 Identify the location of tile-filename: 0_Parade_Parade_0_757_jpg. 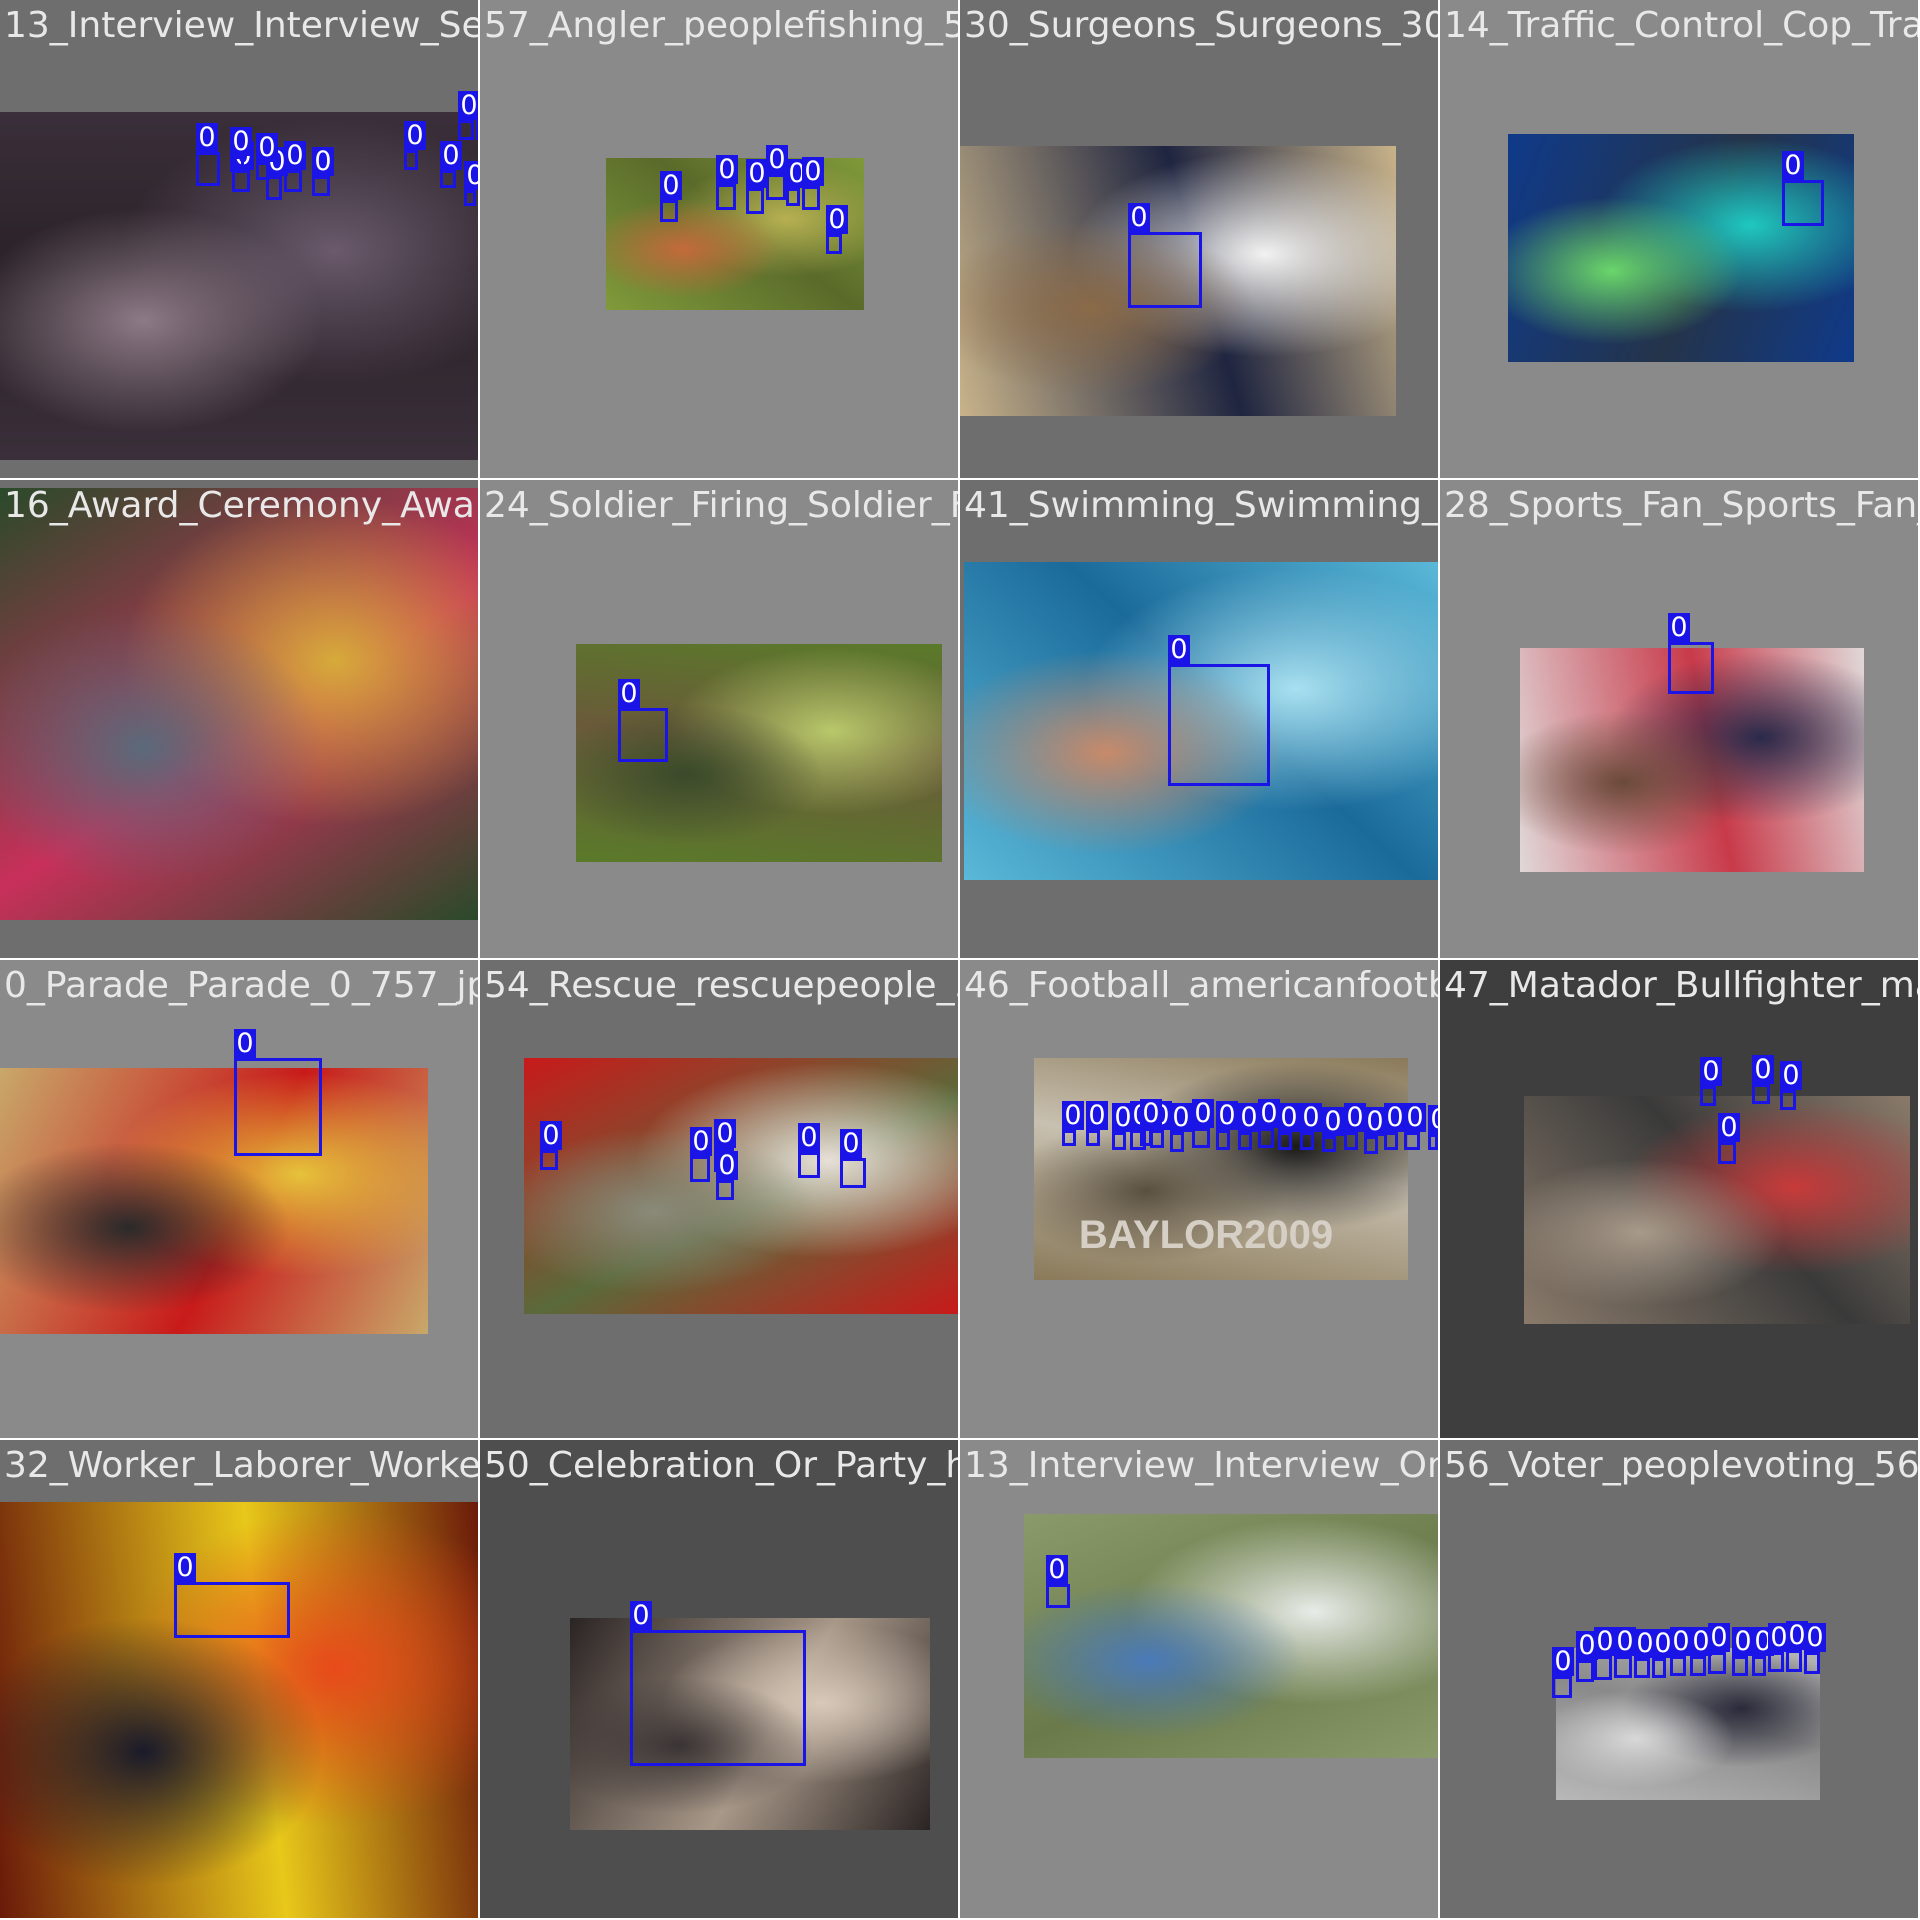
(241, 985).